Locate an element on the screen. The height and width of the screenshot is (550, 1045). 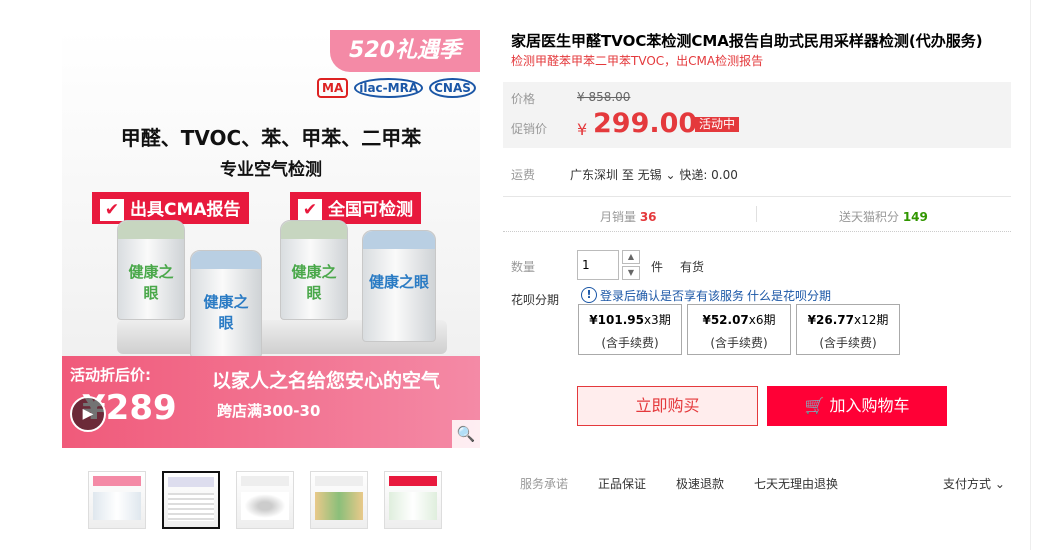
original-price-label: 价格 is located at coordinates (523, 99).